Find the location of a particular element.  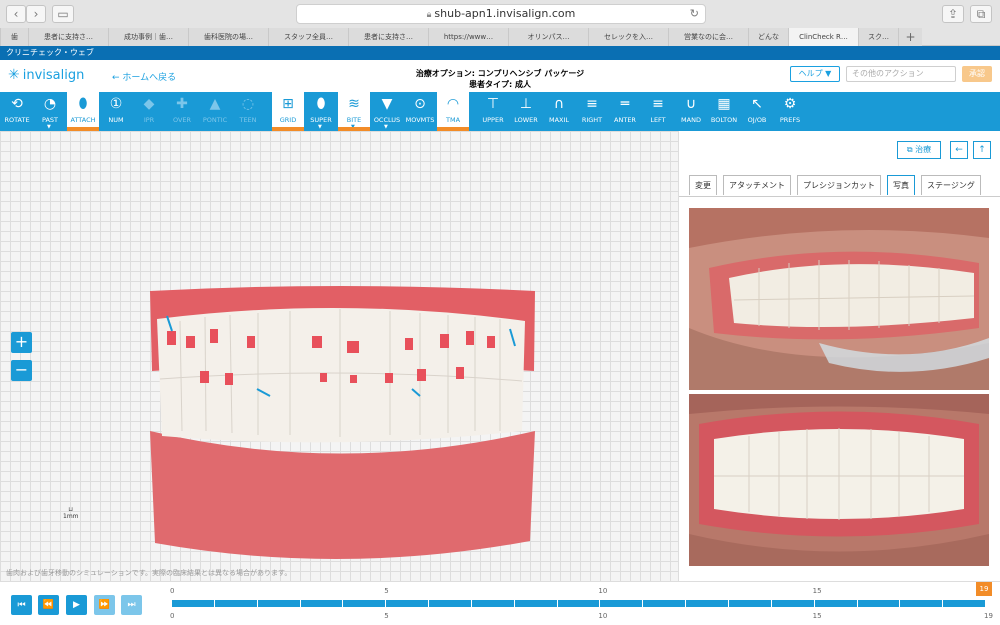

tool-upper: ⊤ UPPER is located at coordinates (493, 111).